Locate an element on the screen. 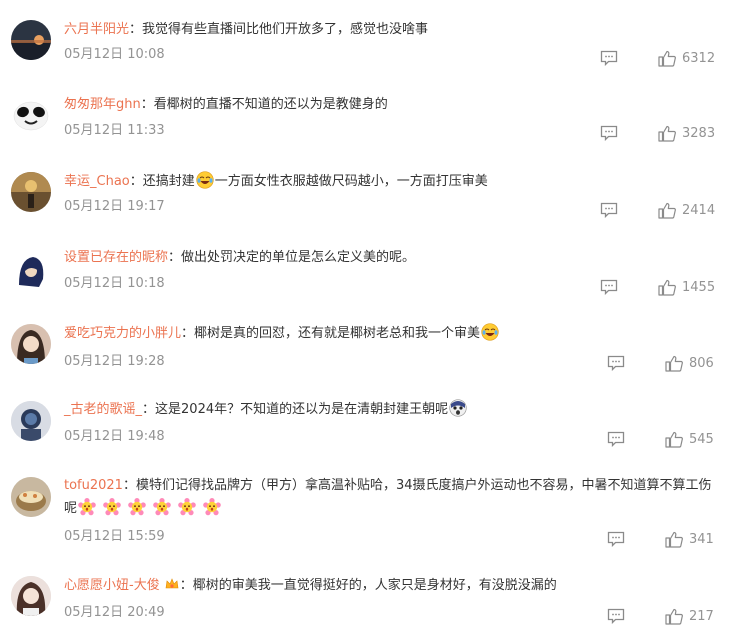  like-button: 545 is located at coordinates (689, 439).